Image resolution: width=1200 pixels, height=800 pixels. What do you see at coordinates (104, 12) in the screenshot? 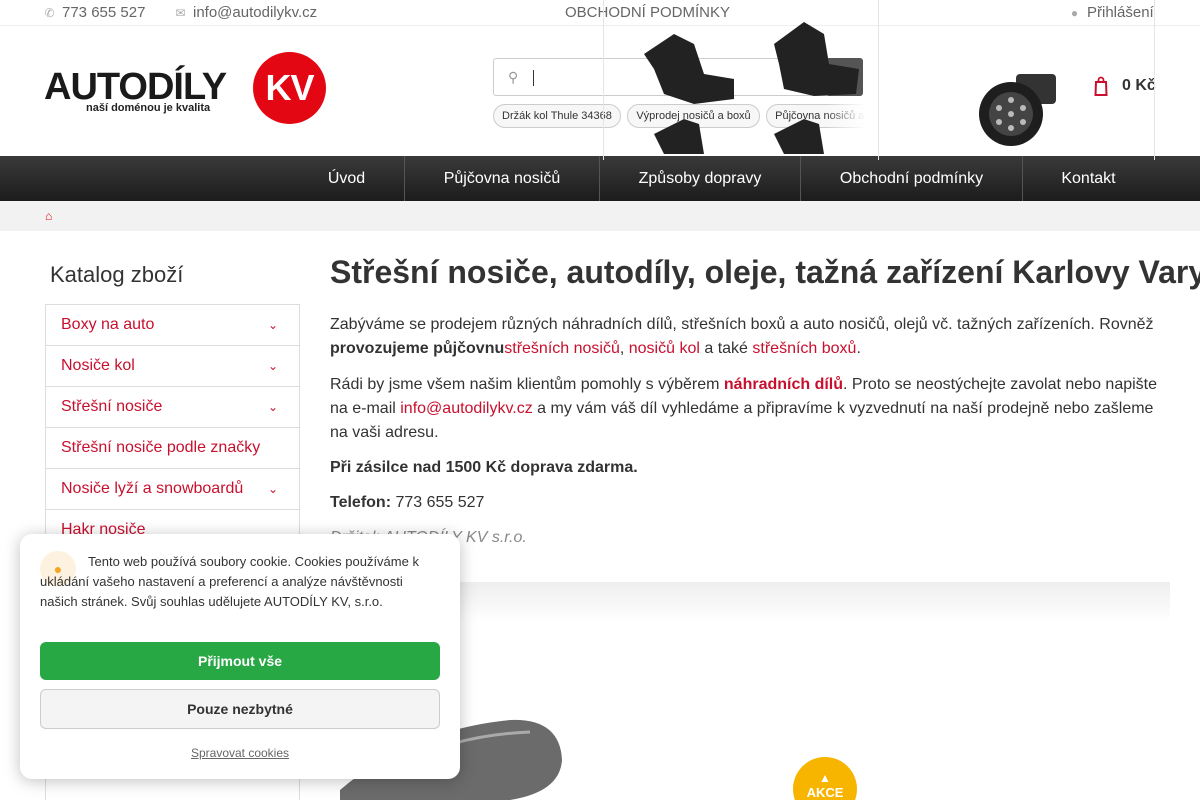
I see `top-phone-text: 773 655 527` at bounding box center [104, 12].